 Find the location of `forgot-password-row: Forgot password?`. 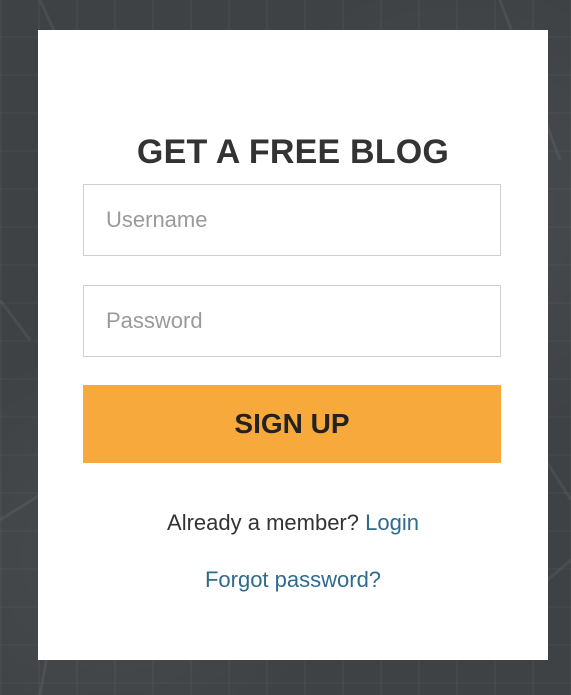

forgot-password-row: Forgot password? is located at coordinates (293, 580).